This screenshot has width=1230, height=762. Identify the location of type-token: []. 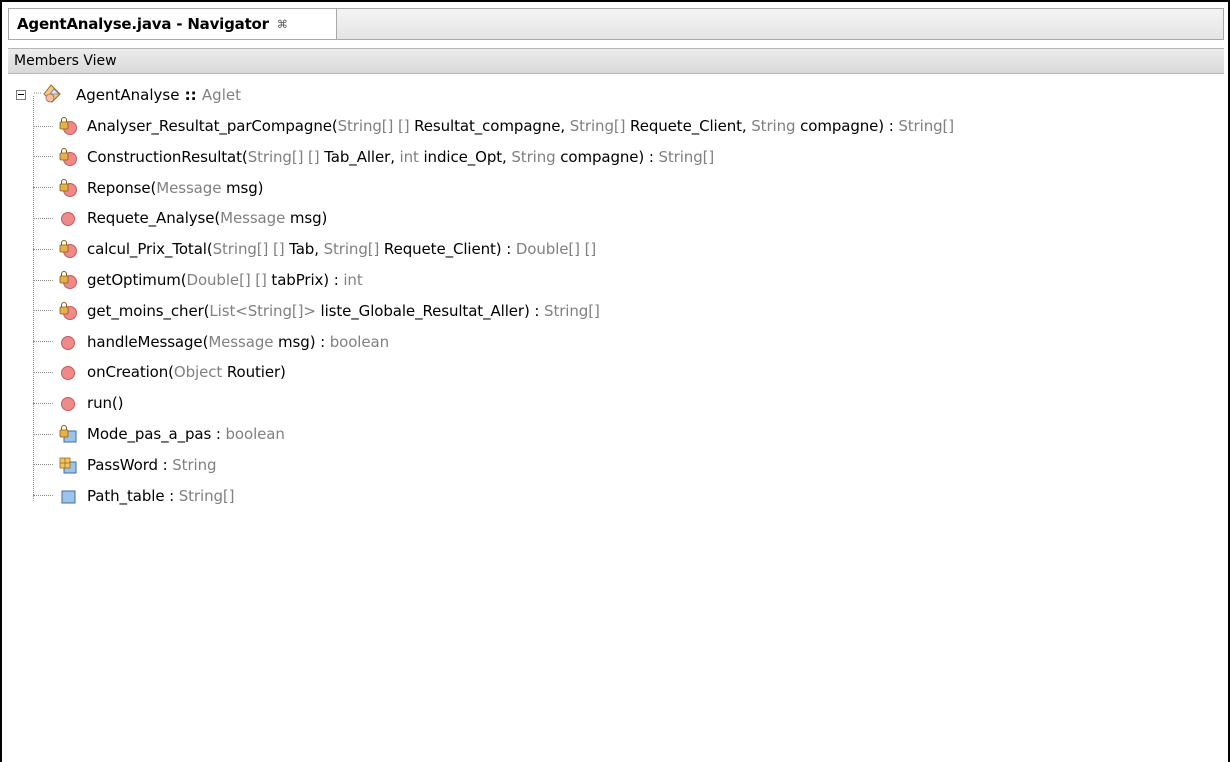
(619, 126).